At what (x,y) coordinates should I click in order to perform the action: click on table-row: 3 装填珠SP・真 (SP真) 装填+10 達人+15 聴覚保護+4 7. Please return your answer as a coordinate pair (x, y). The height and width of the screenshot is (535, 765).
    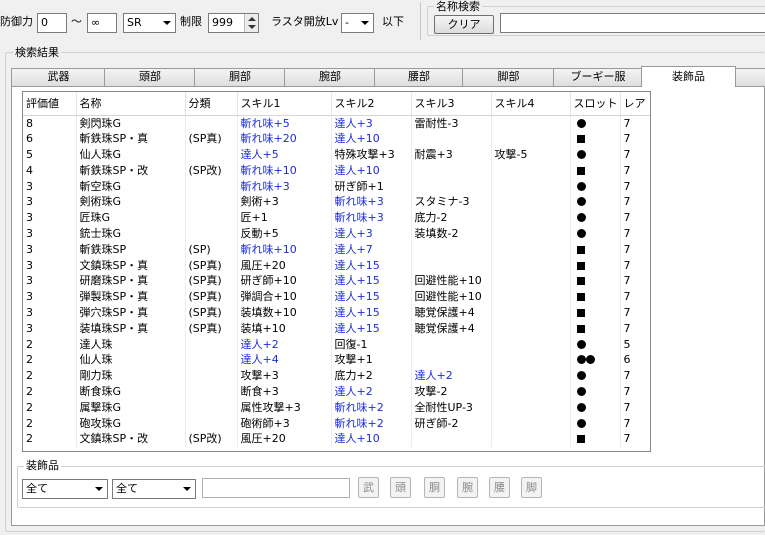
    Looking at the image, I should click on (336, 328).